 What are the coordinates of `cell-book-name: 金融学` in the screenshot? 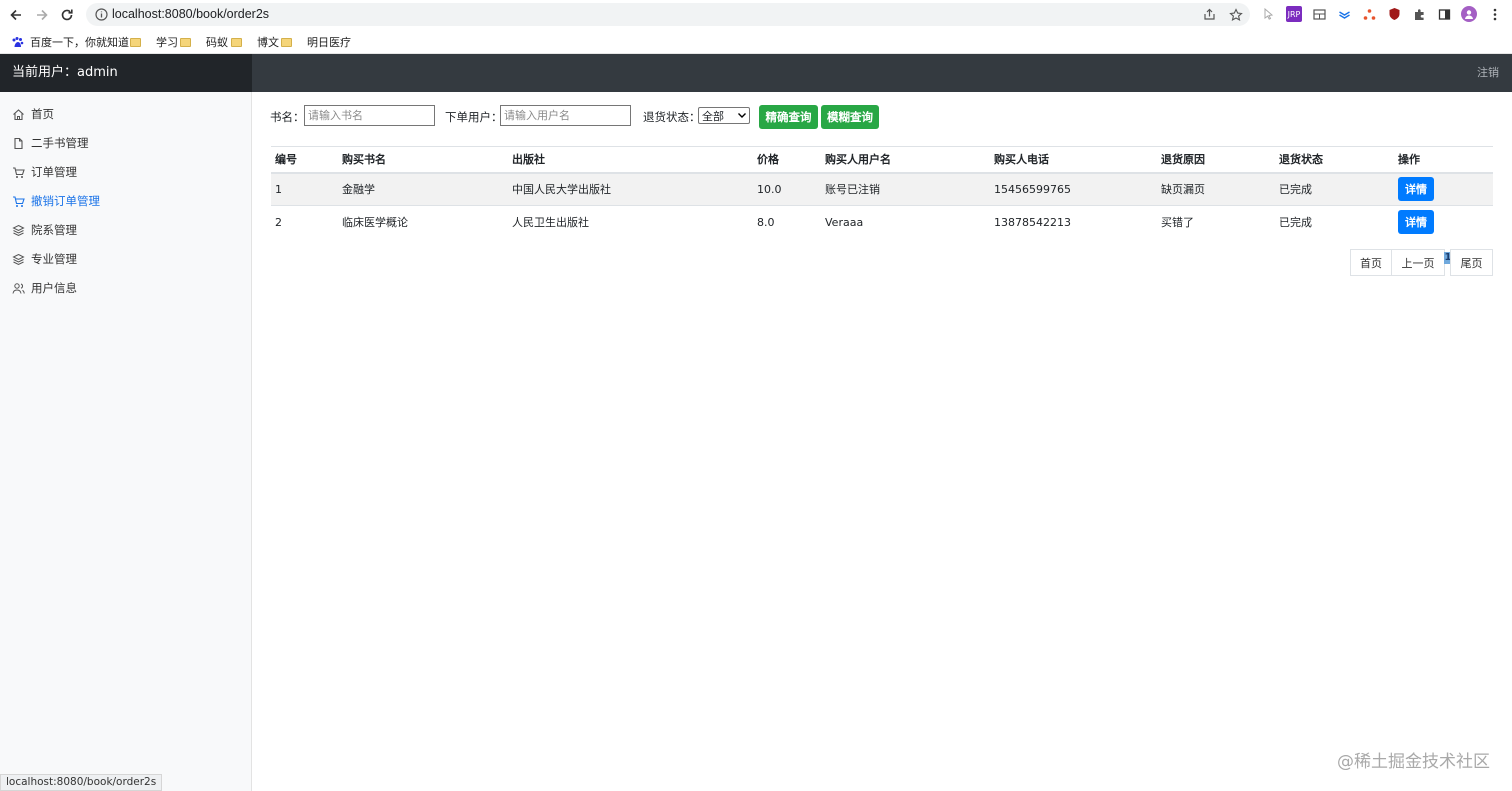 It's located at (423, 189).